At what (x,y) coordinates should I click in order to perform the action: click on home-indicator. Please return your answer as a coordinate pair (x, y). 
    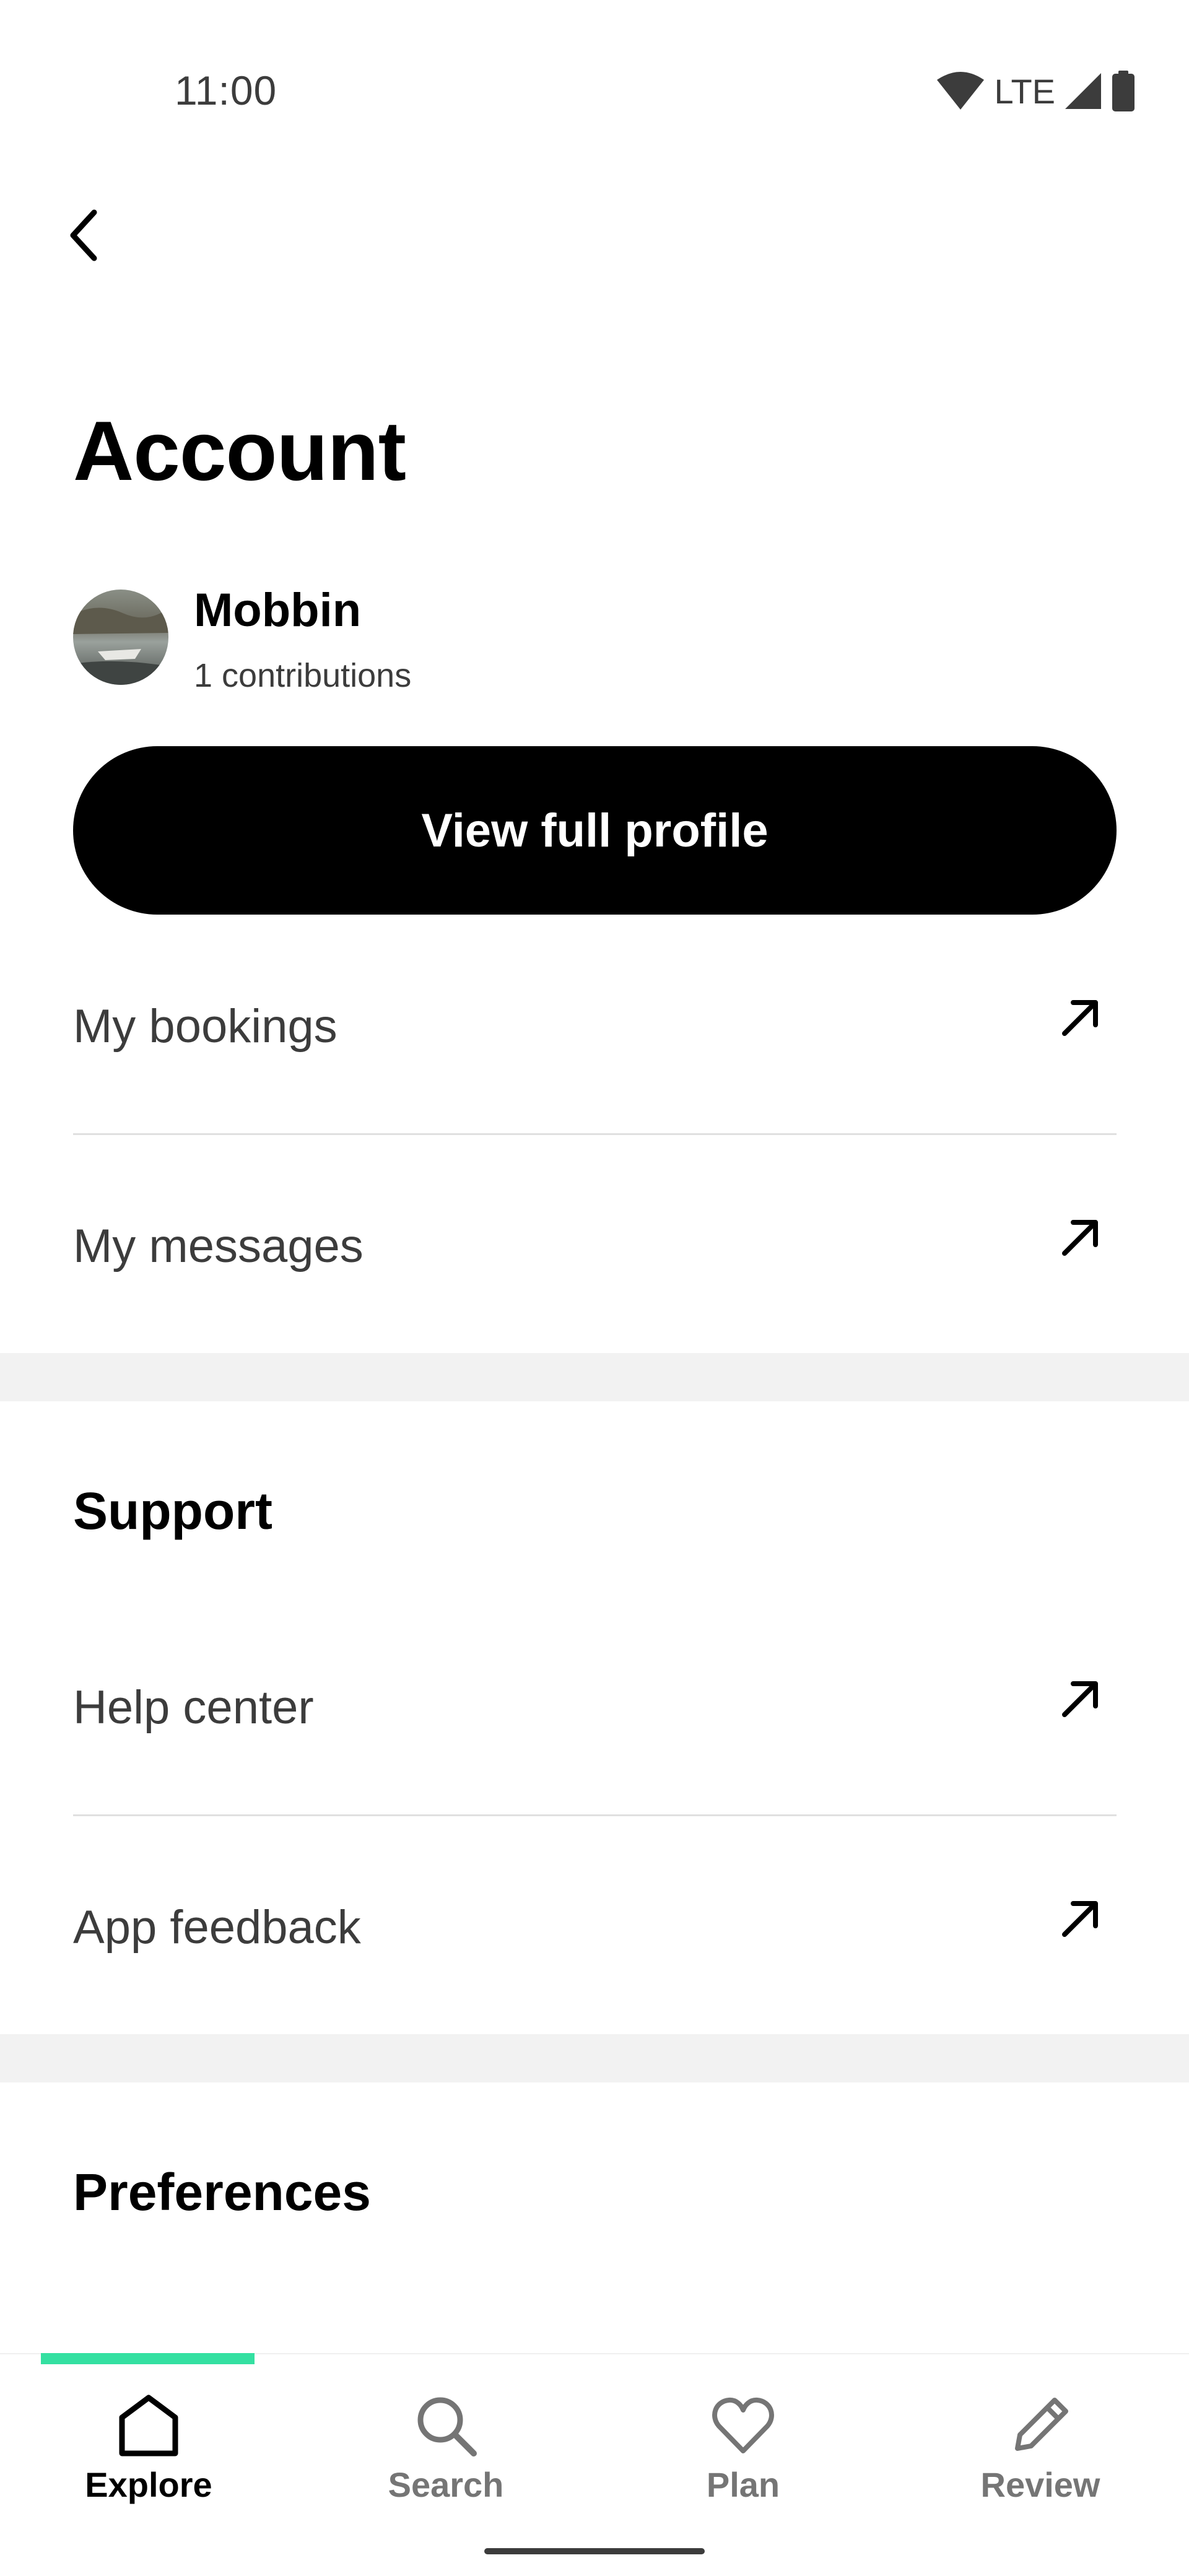
    Looking at the image, I should click on (594, 2551).